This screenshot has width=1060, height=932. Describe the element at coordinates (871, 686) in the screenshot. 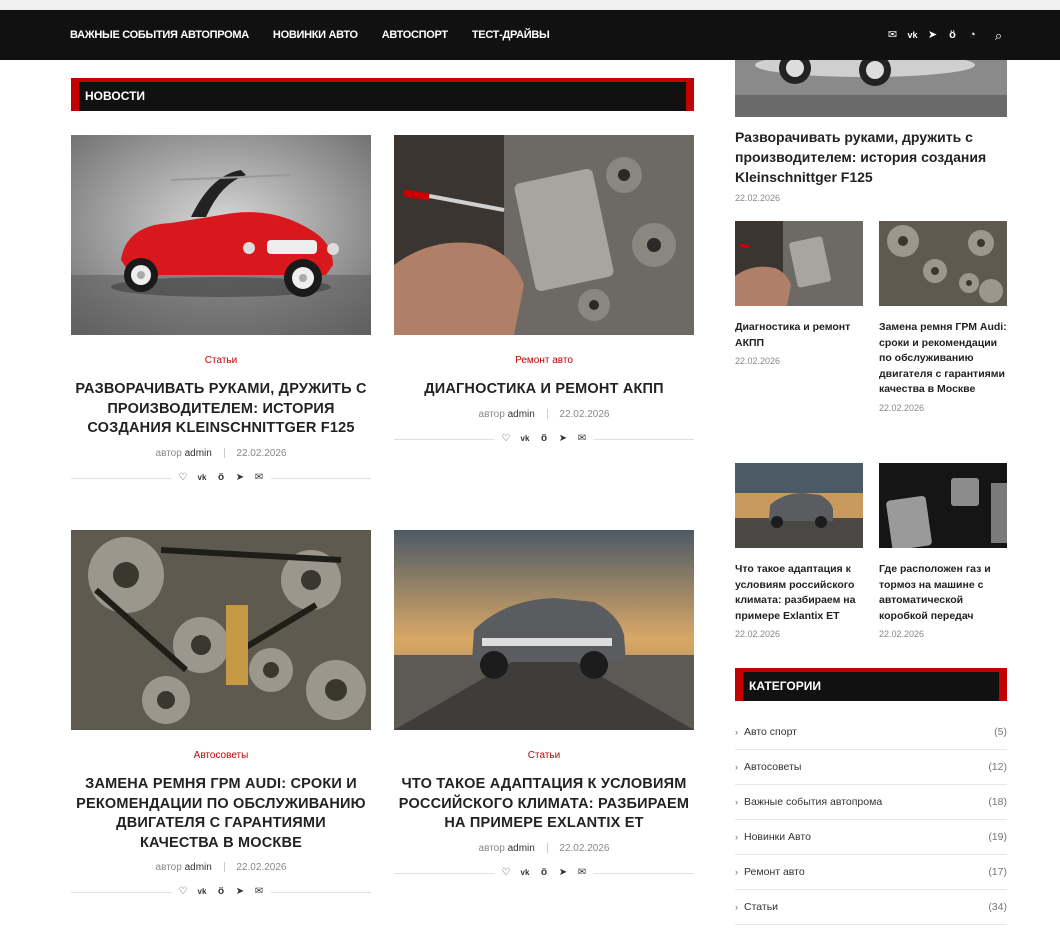

I see `categories-heading-label: КАТЕГОРИИ` at that location.